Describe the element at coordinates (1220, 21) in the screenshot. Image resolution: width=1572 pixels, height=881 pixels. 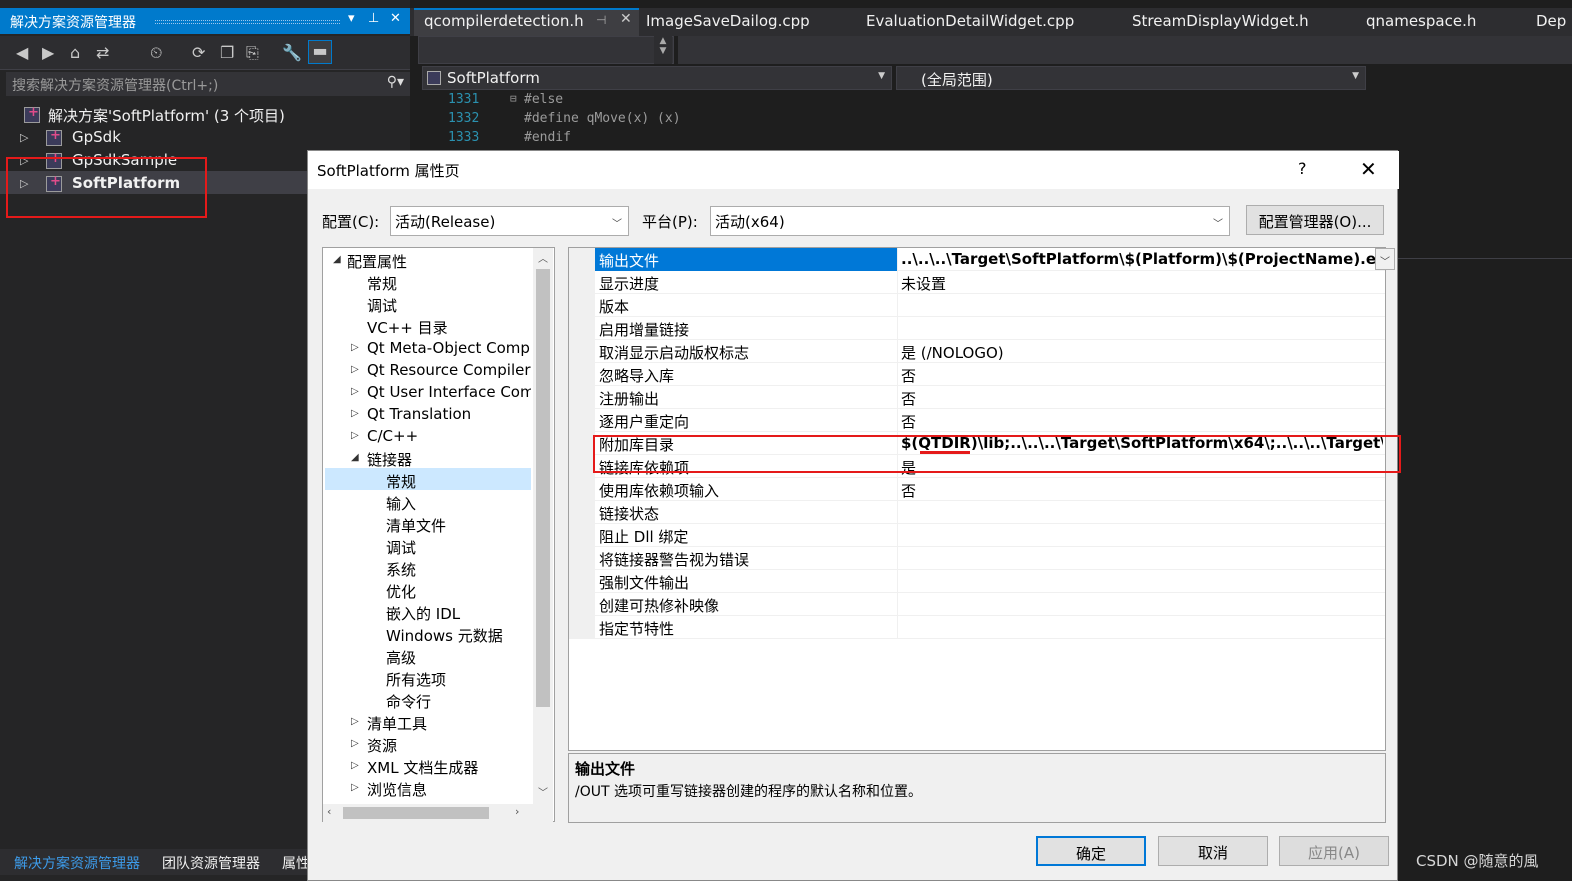
I see `tab-streamdisplaywidget: StreamDisplayWidget.h` at that location.